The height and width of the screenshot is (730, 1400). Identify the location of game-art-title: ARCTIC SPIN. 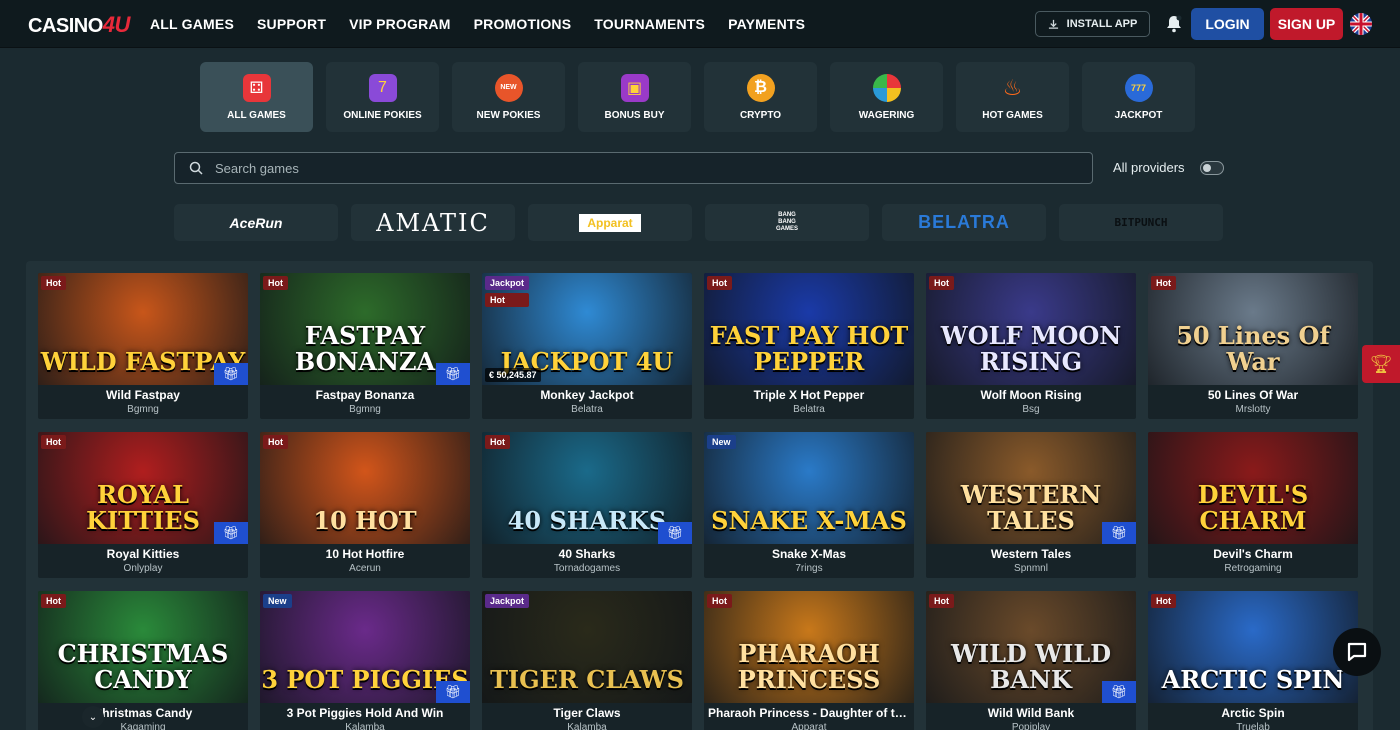
(1253, 679).